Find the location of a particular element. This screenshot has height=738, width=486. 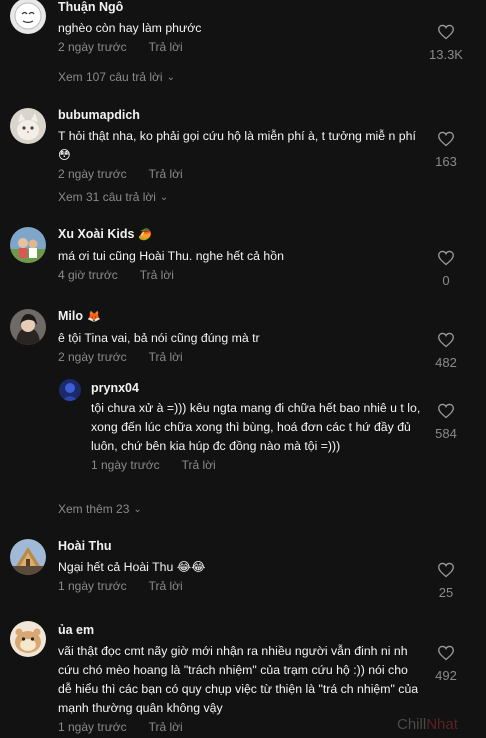

username: Thuận Ngô is located at coordinates (240, 7).